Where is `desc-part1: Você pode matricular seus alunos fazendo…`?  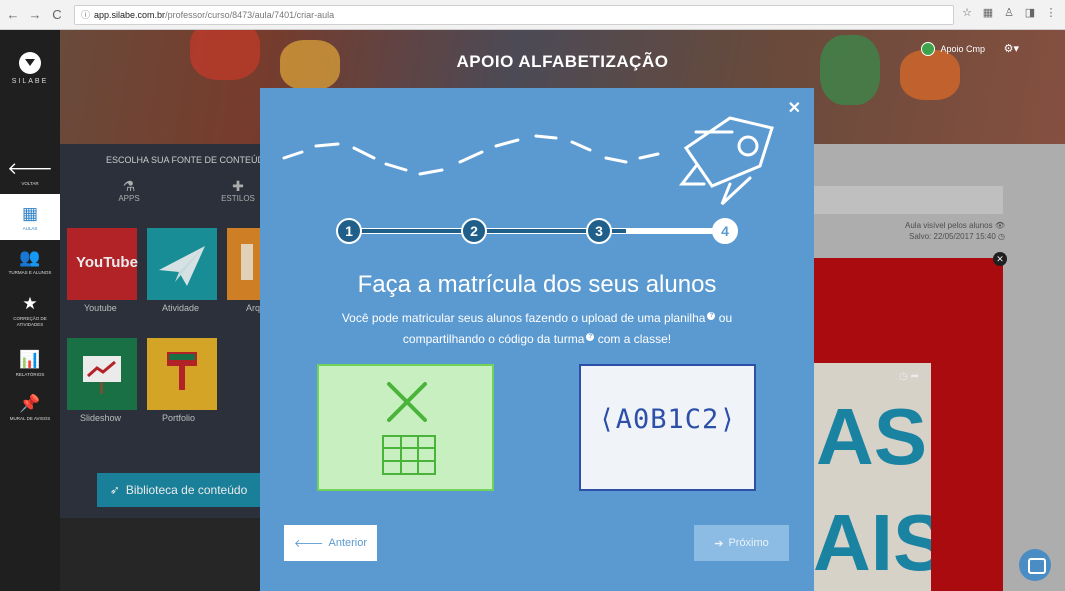
desc-part1: Você pode matricular seus alunos fazendo… is located at coordinates (523, 318).